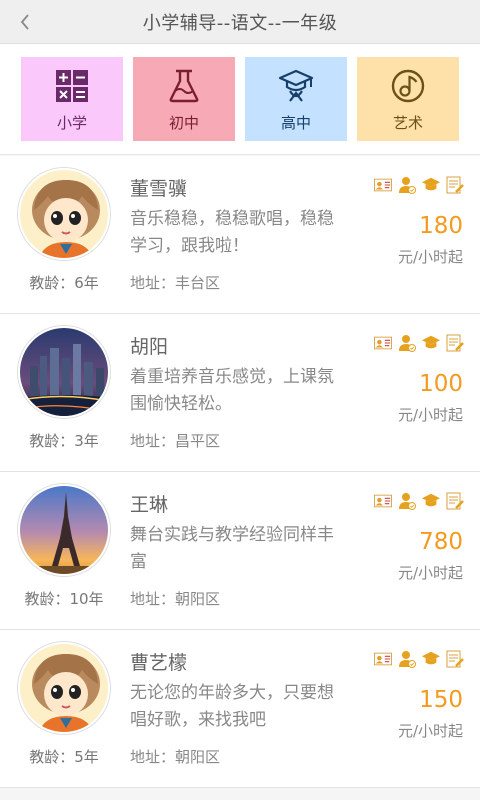 The width and height of the screenshot is (480, 800). Describe the element at coordinates (232, 232) in the screenshot. I see `teacher-description: 音乐稳稳，稳稳歌唱，稳稳学习，跟我啦！` at that location.